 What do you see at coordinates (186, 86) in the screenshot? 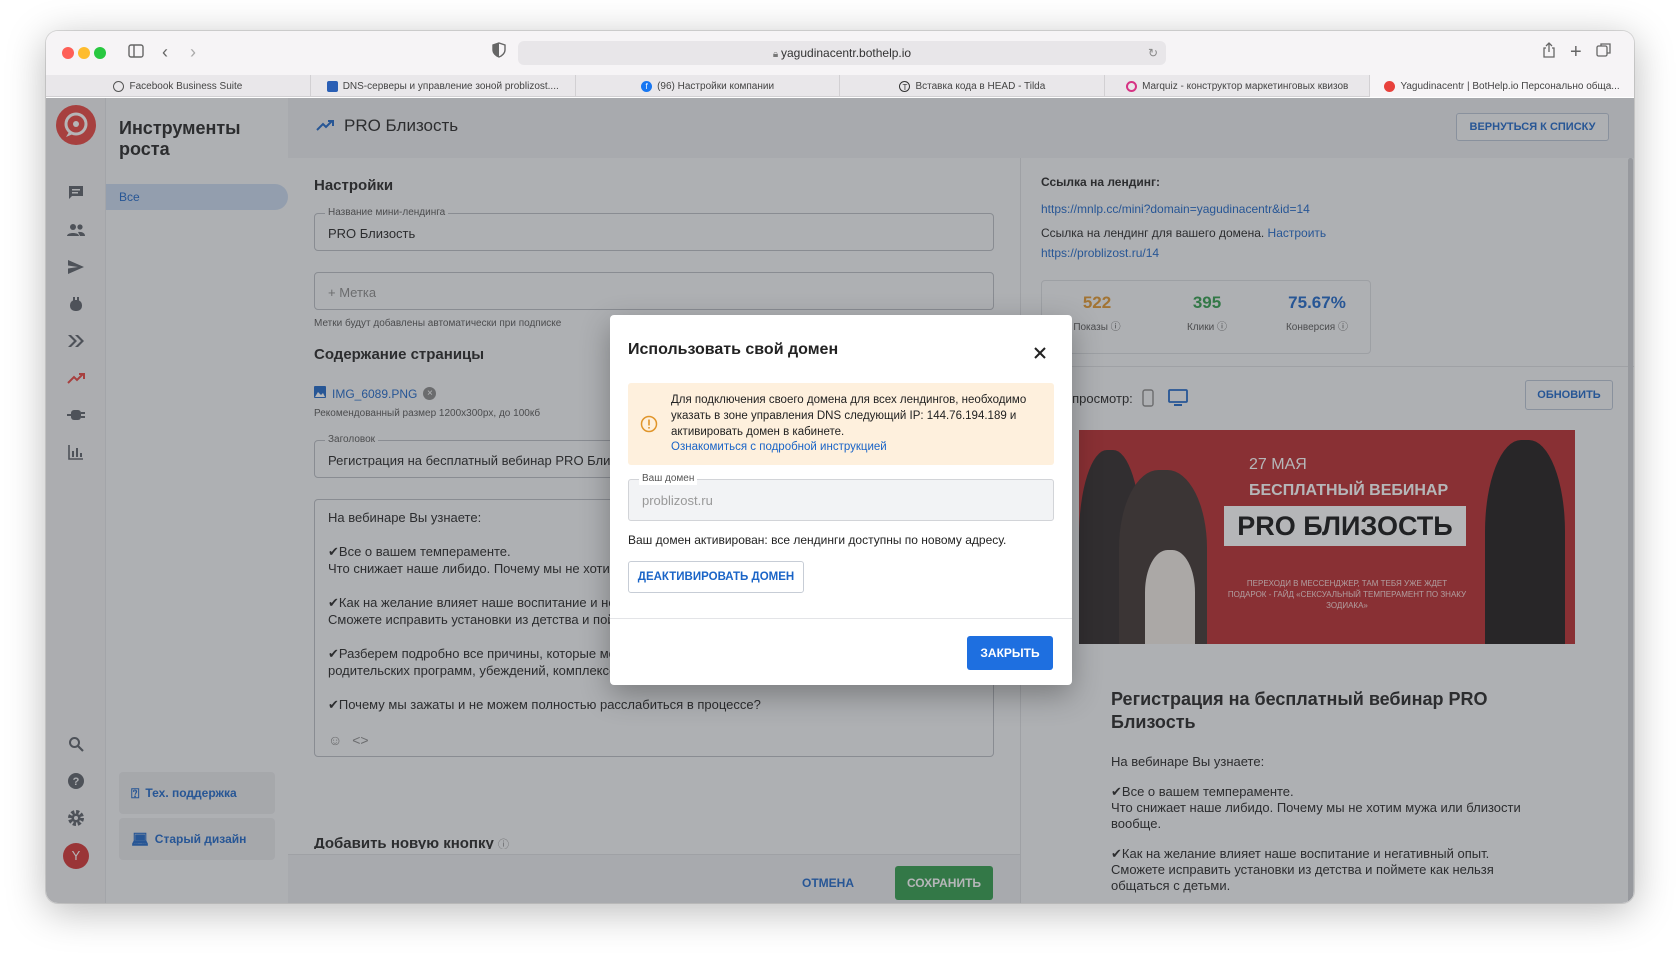
I see `tab-label: Facebook Business Suite` at bounding box center [186, 86].